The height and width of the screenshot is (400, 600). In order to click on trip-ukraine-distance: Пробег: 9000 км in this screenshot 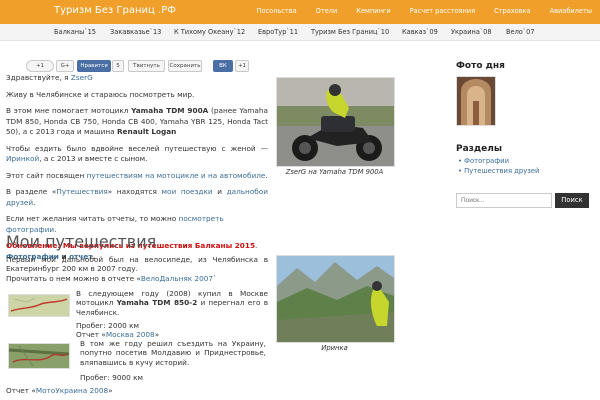, I will do `click(111, 377)`.